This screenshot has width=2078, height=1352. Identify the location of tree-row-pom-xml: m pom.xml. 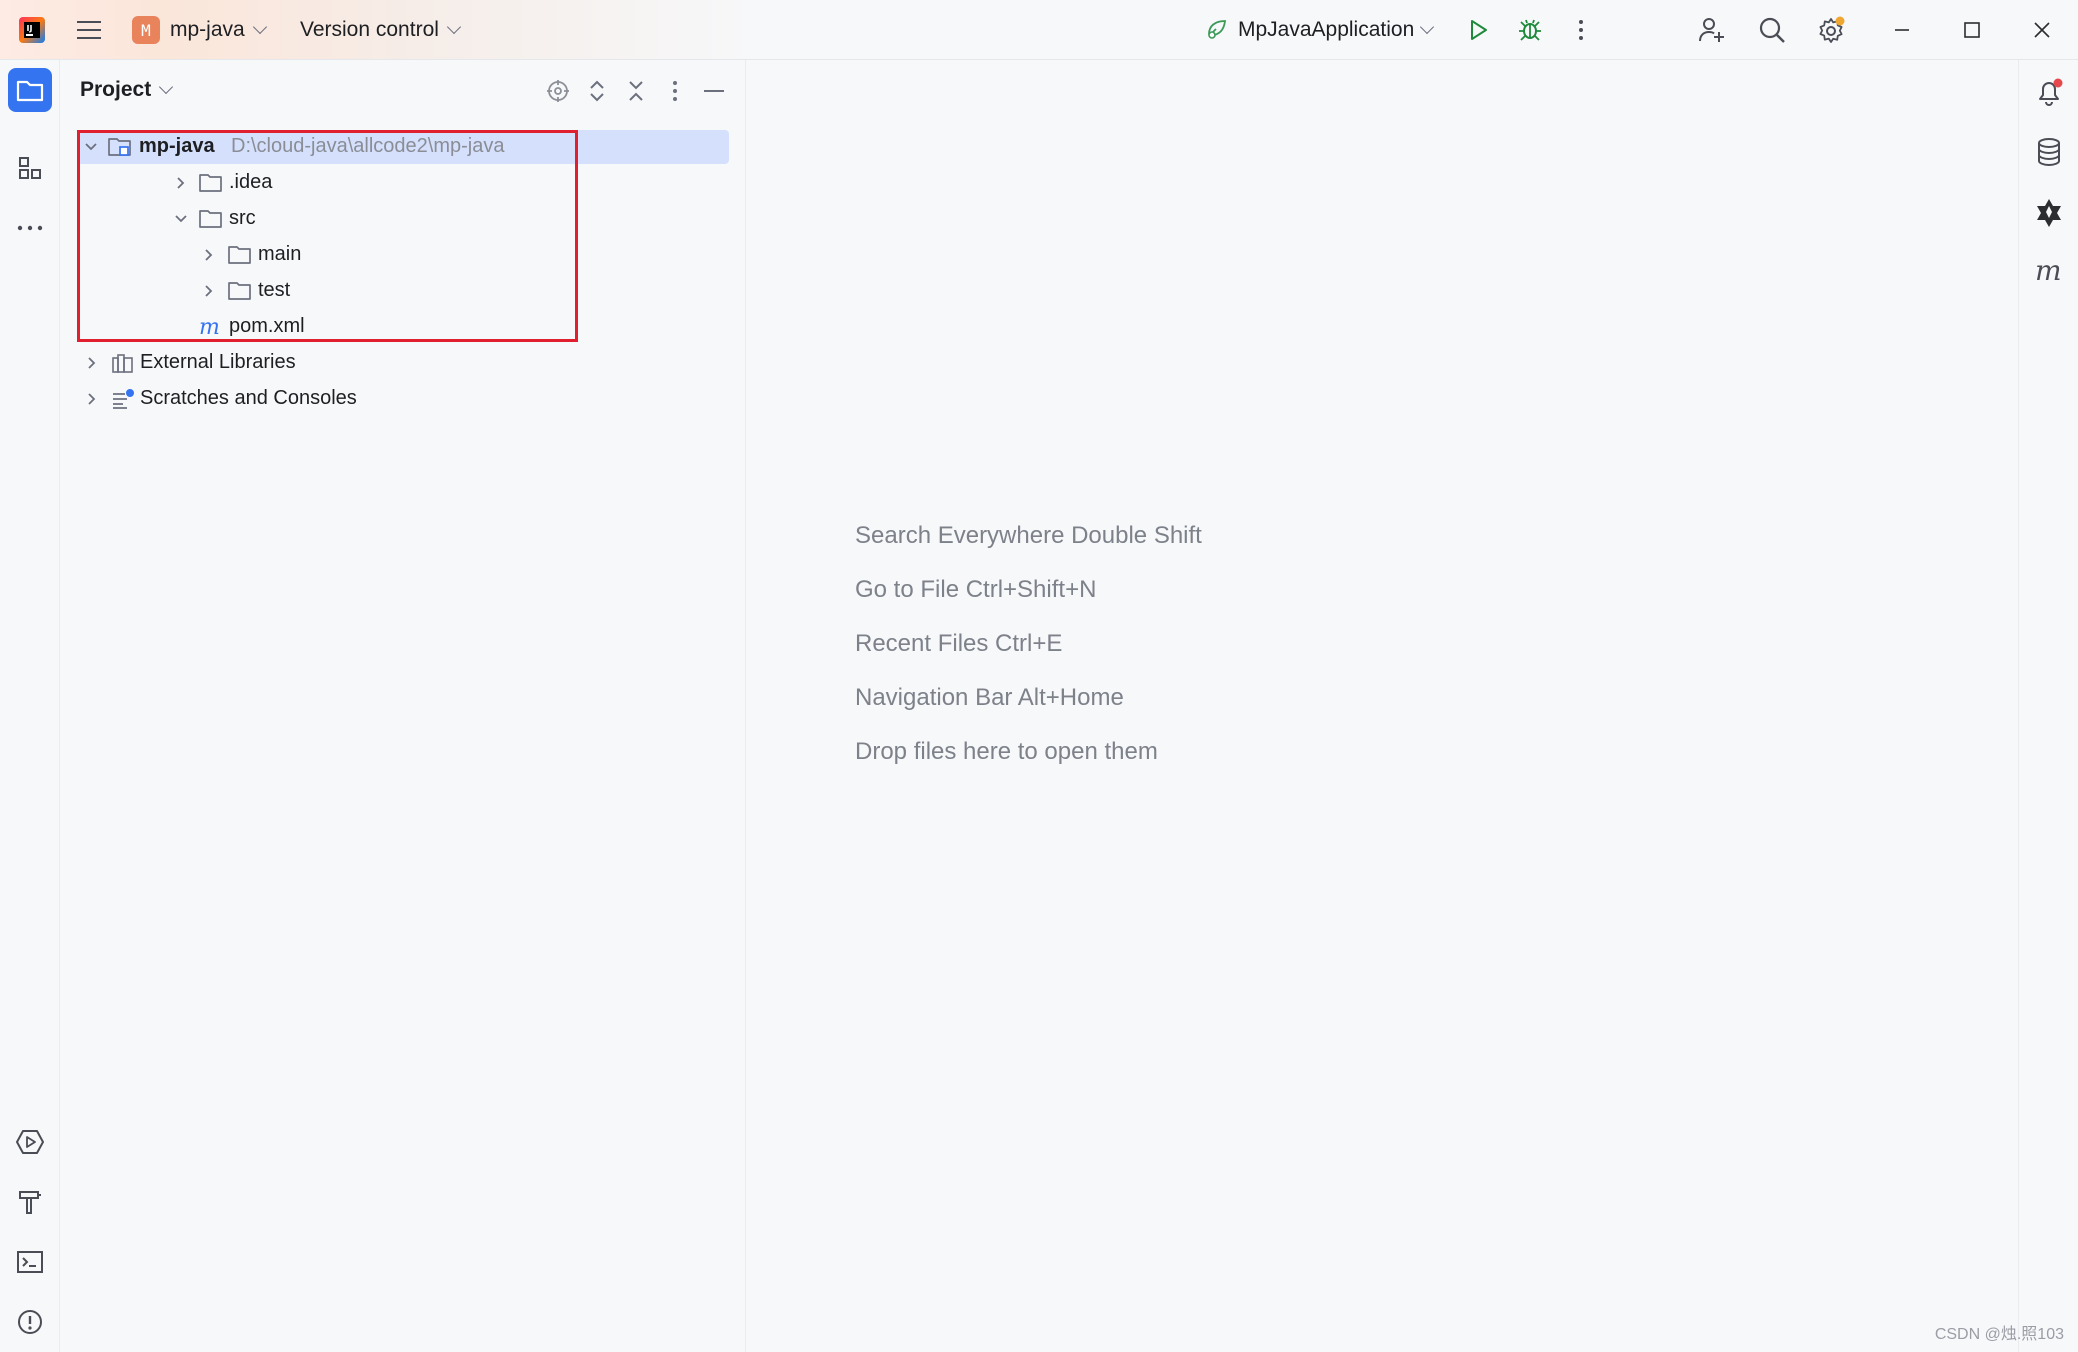
(396, 327).